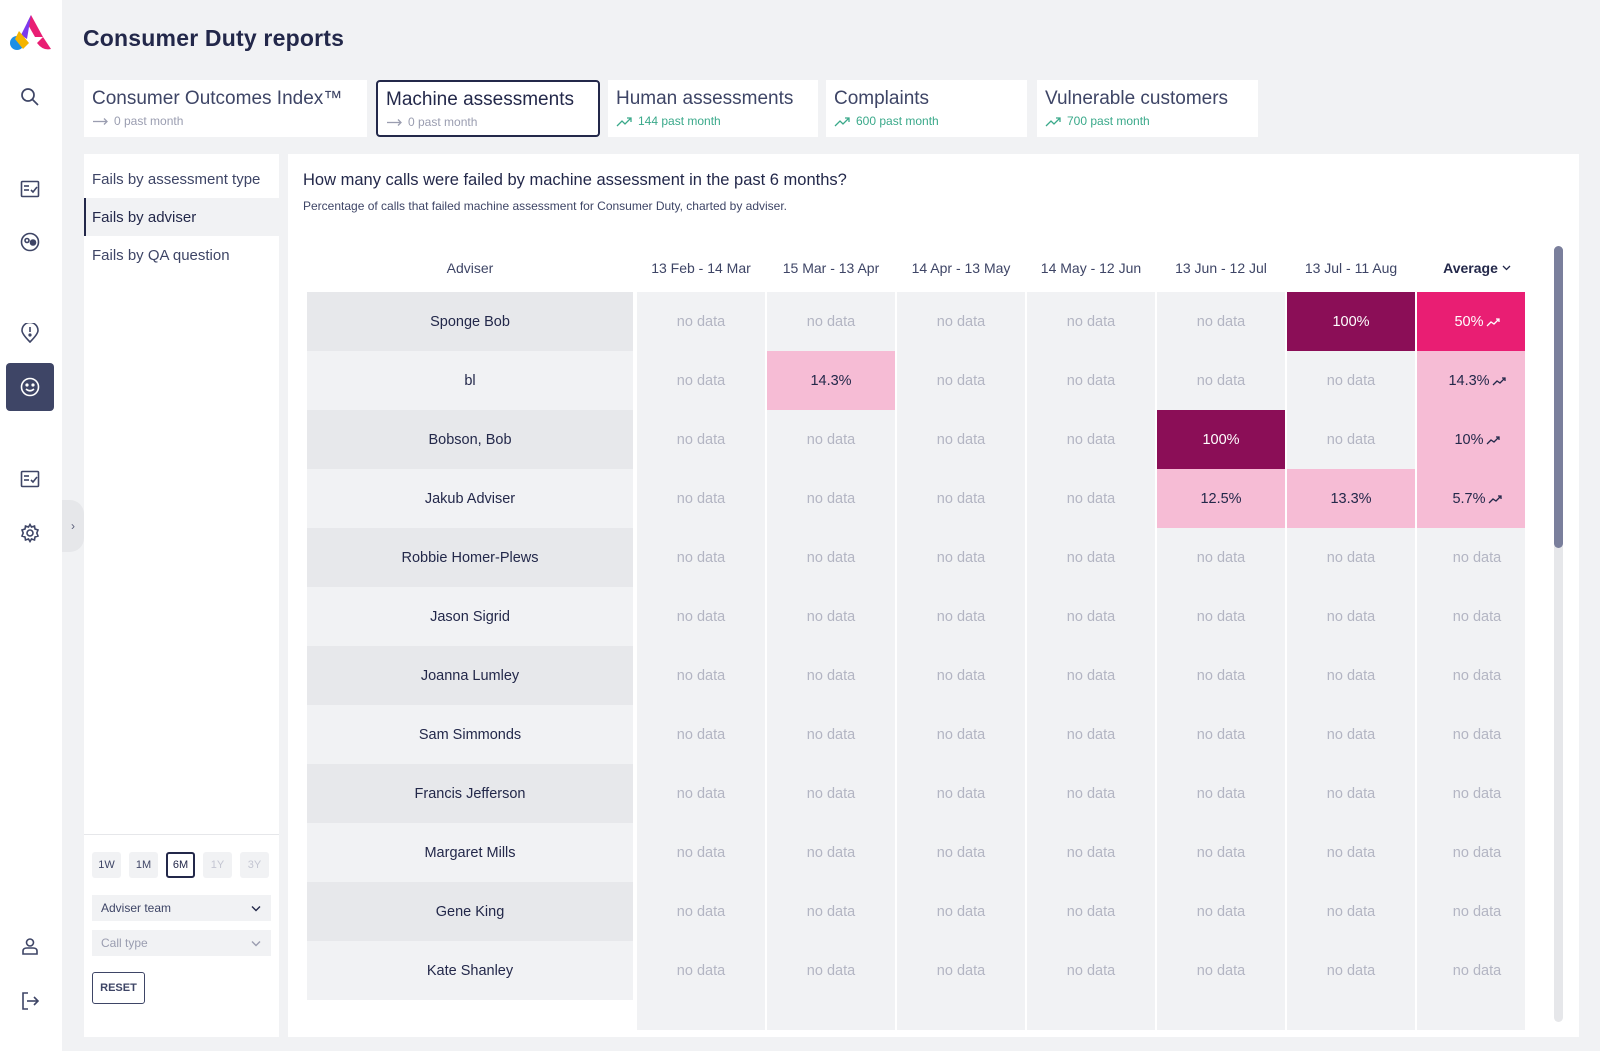 This screenshot has height=1051, width=1600. I want to click on period-1m-button: 1M, so click(143, 865).